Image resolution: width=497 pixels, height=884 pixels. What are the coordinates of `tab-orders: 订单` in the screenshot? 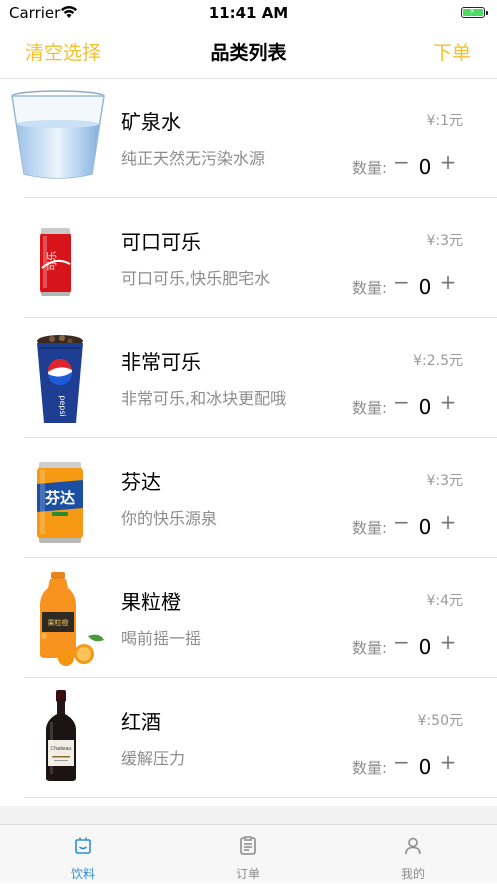 It's located at (248, 854).